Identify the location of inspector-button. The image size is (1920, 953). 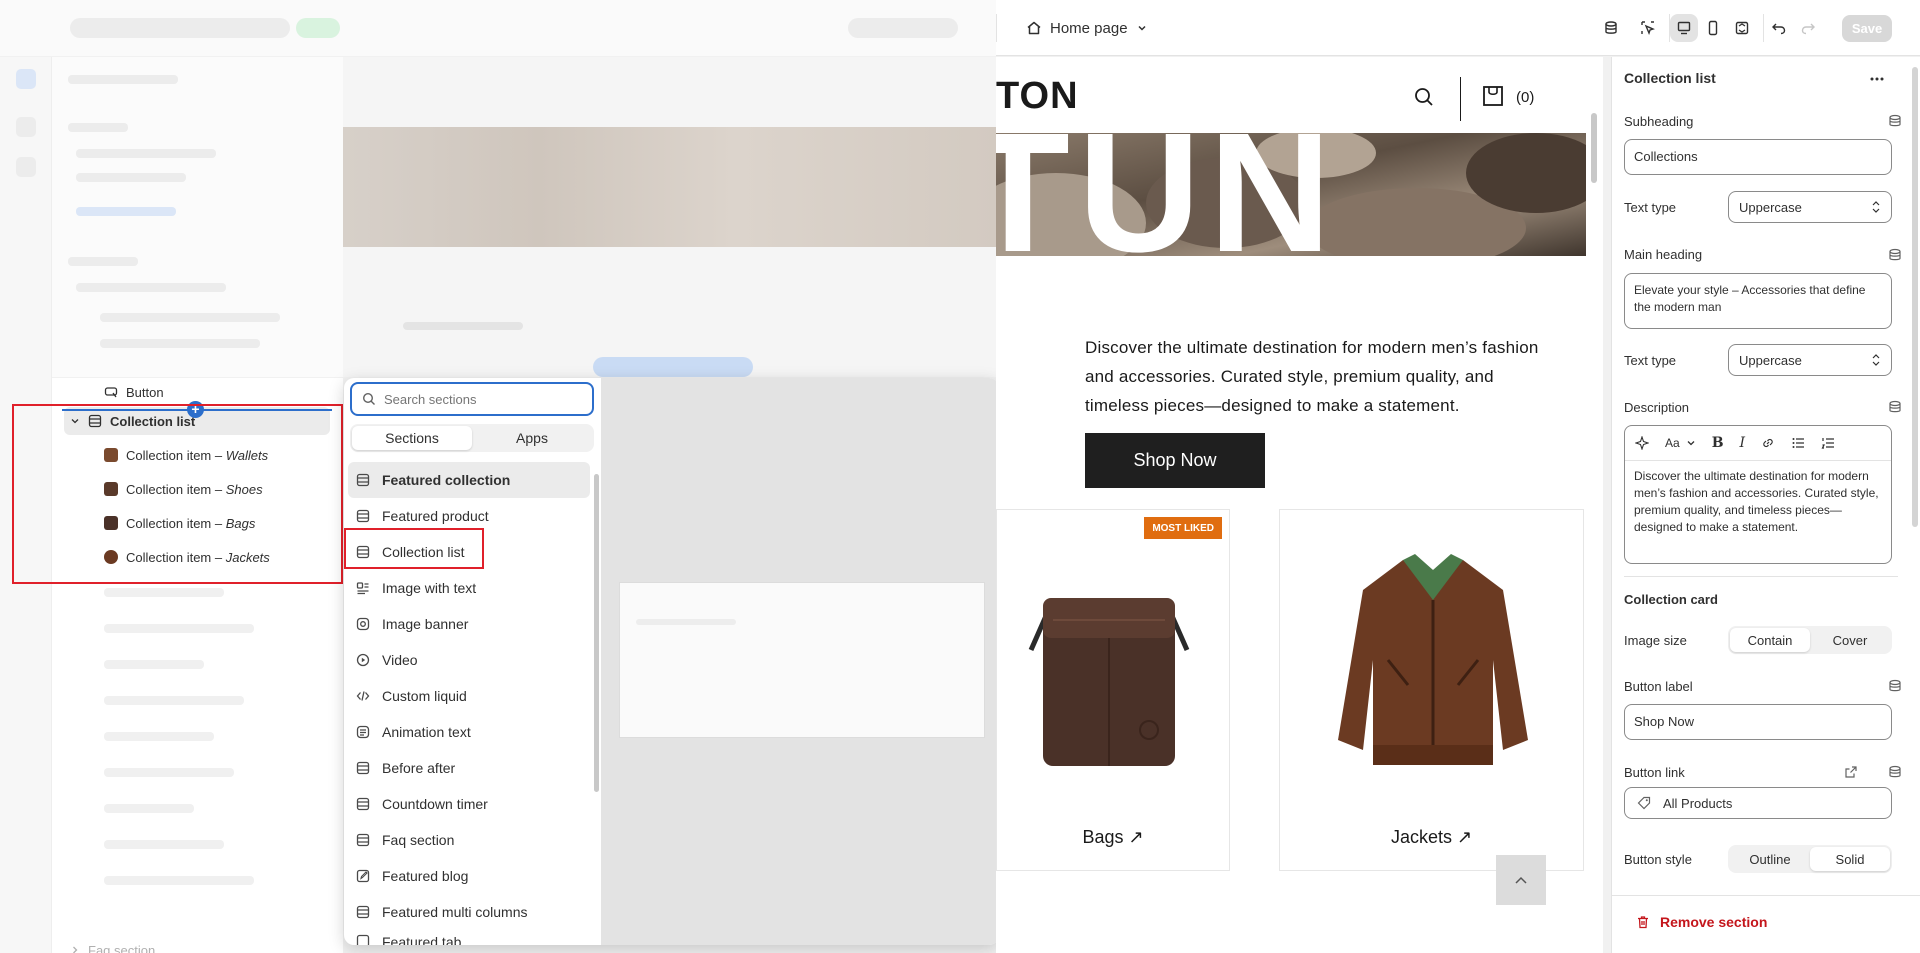
(1648, 28).